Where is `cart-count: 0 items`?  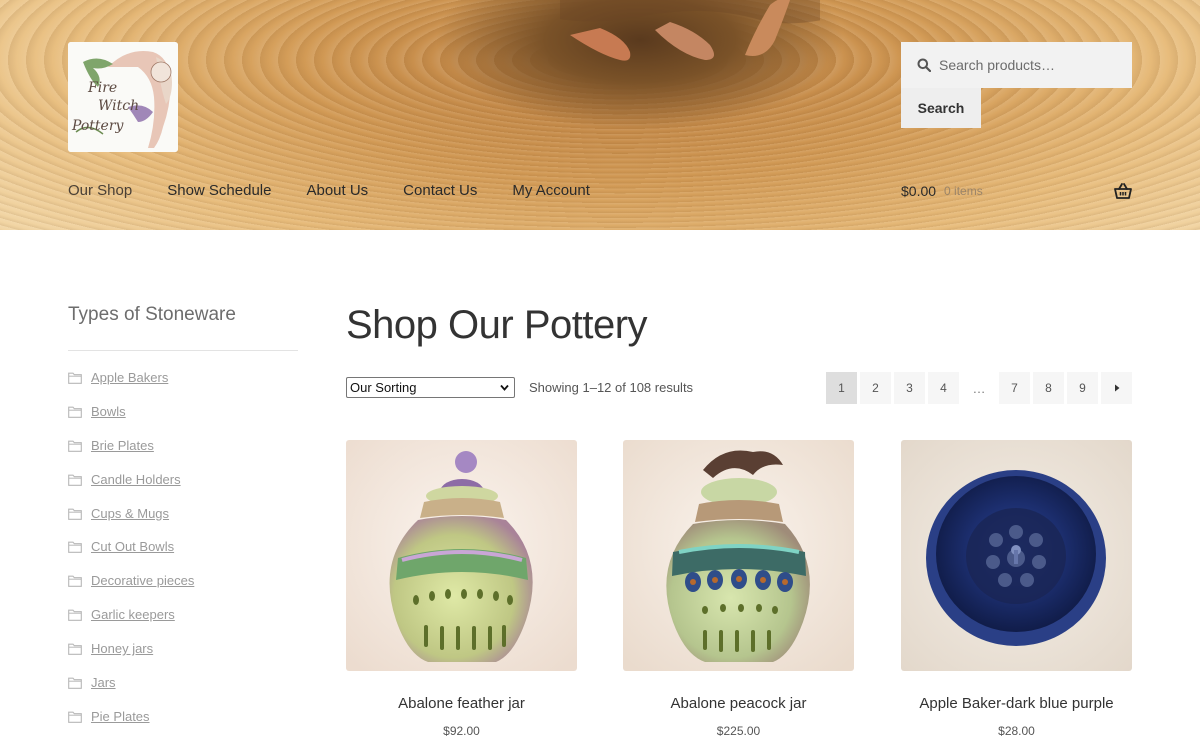
cart-count: 0 items is located at coordinates (963, 191).